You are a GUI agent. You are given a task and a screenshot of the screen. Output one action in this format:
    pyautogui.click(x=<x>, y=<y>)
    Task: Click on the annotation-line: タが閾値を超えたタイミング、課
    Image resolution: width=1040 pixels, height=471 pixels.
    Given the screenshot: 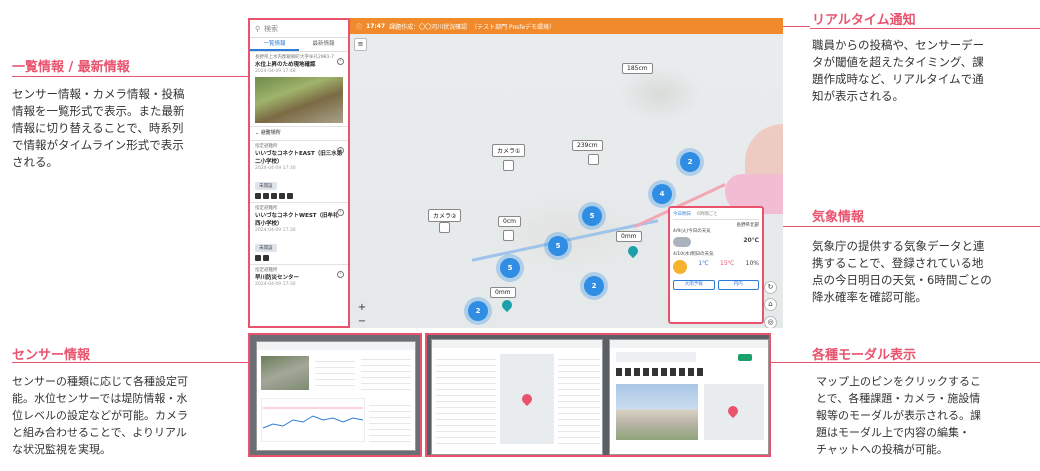 What is the action you would take?
    pyautogui.click(x=898, y=62)
    